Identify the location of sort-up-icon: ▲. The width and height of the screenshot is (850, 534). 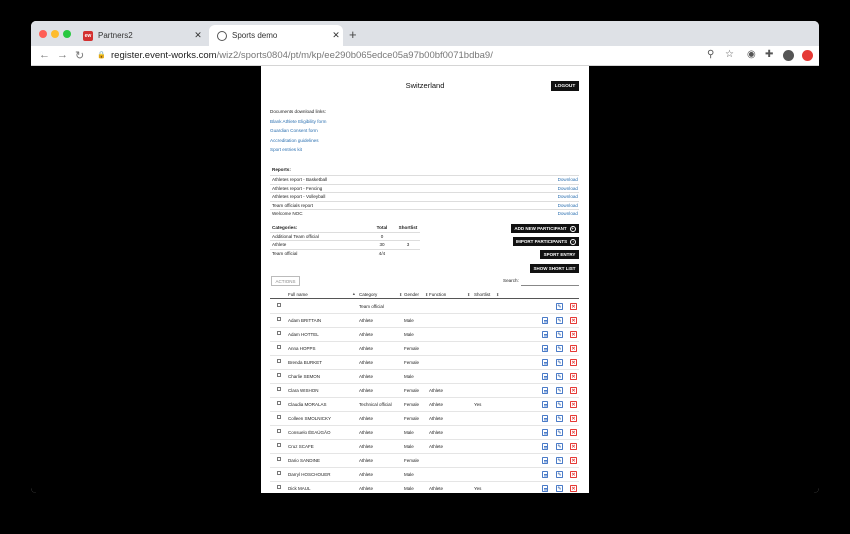
(354, 294).